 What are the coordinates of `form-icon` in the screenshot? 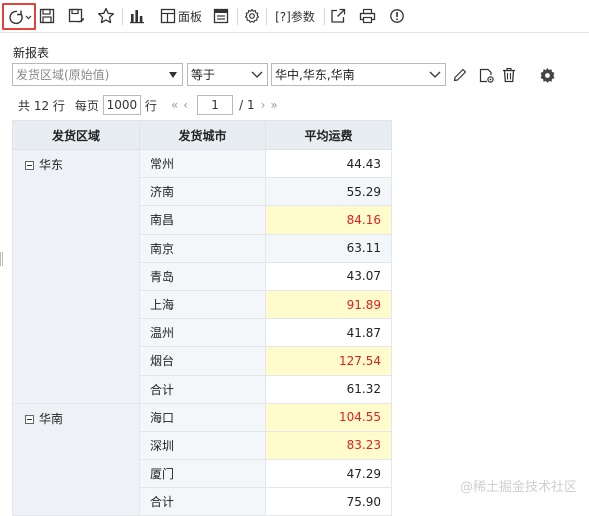 It's located at (221, 16).